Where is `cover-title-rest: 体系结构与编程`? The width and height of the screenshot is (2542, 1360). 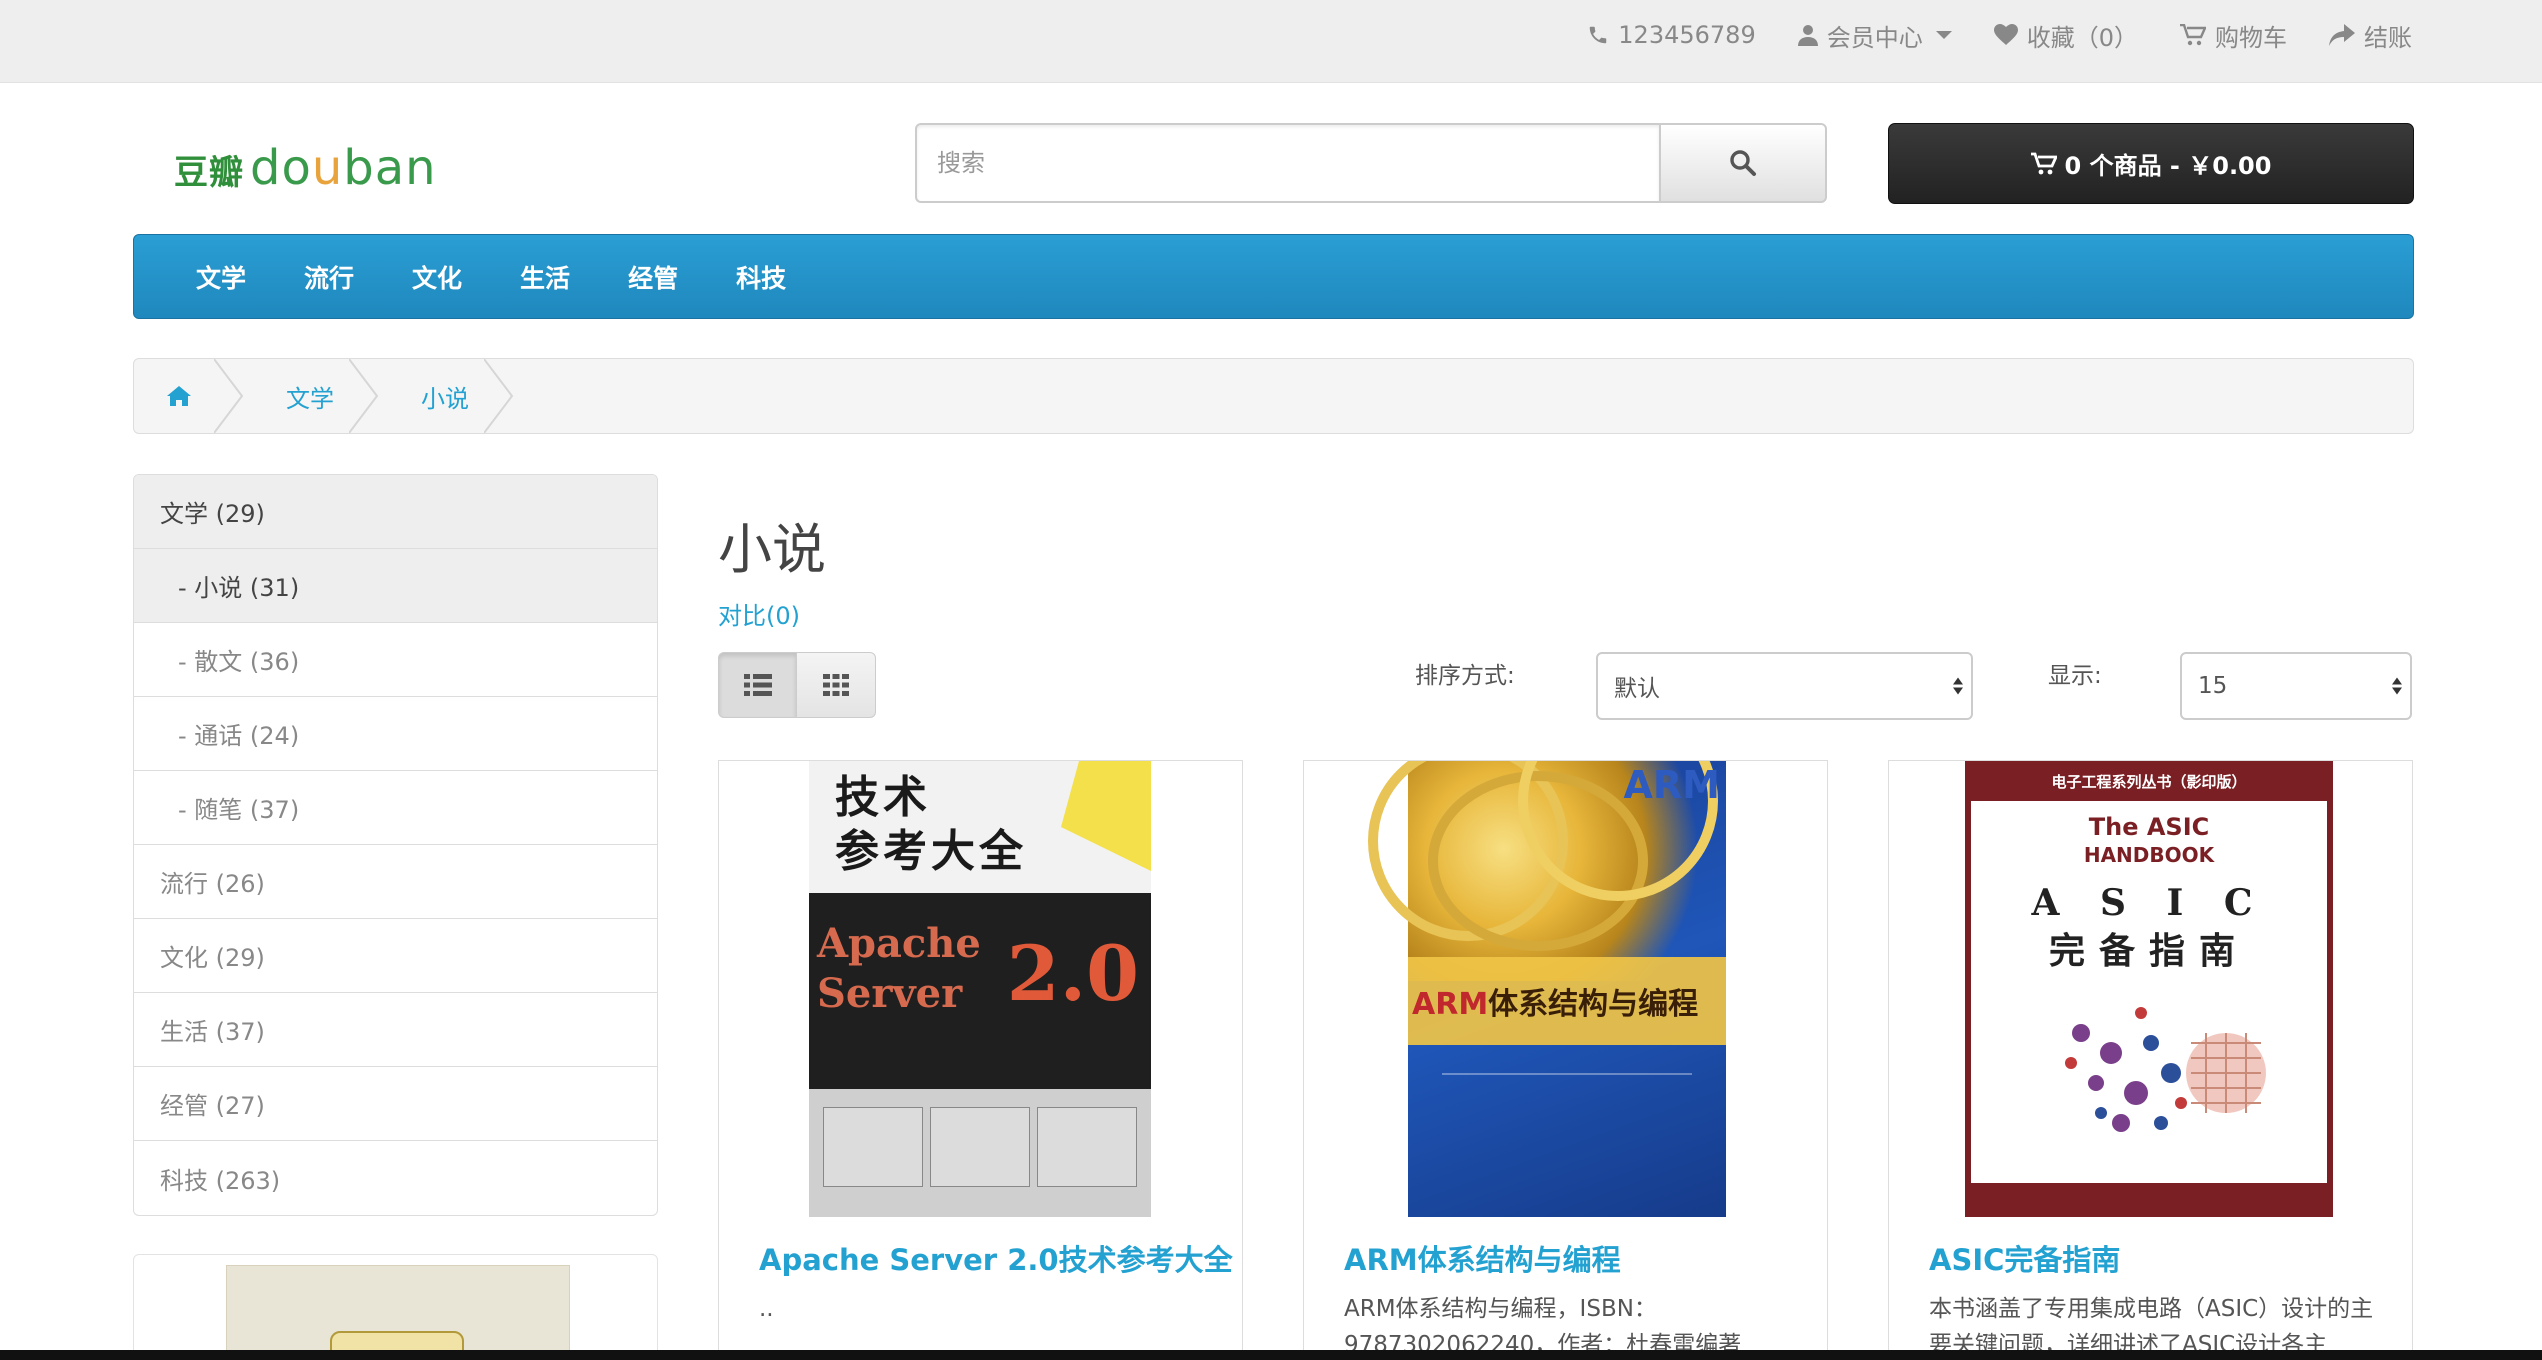 cover-title-rest: 体系结构与编程 is located at coordinates (1593, 1004).